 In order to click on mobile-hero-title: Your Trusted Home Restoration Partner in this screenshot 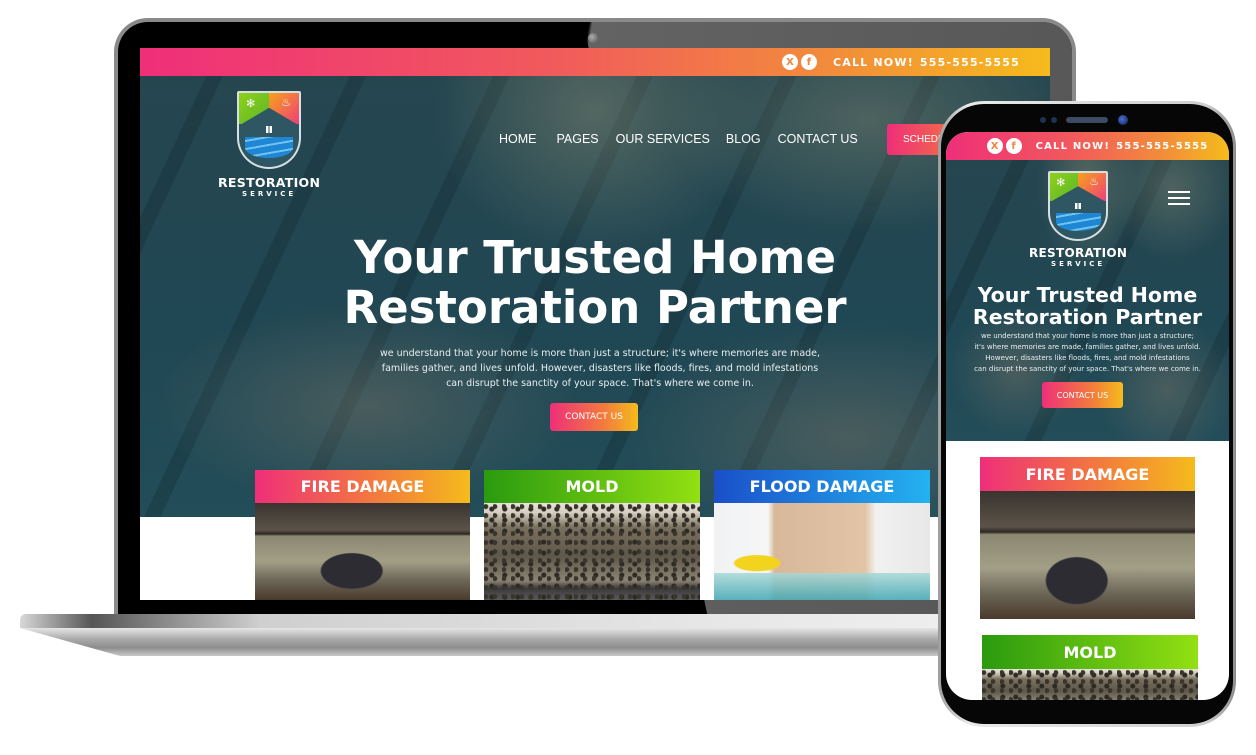, I will do `click(1087, 306)`.